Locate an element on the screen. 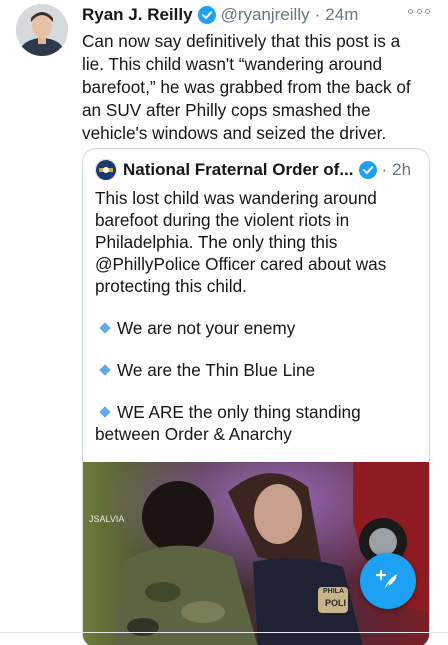  quoted-tweet-header: National Fraternal Order of... · 2h is located at coordinates (257, 170).